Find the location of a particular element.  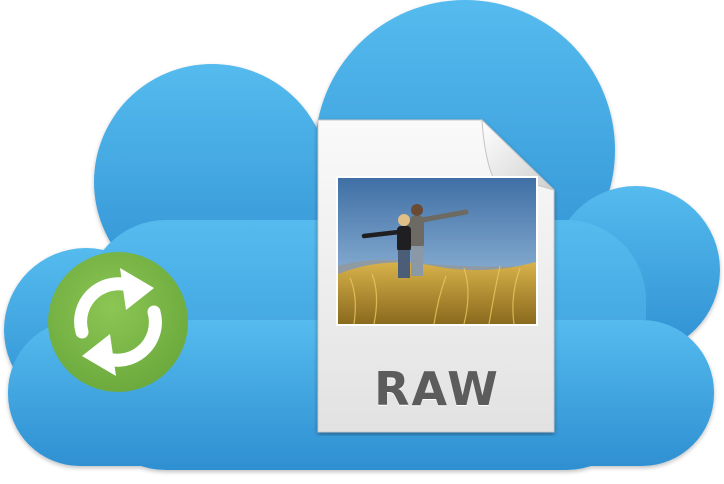

sync-icon is located at coordinates (118, 322).